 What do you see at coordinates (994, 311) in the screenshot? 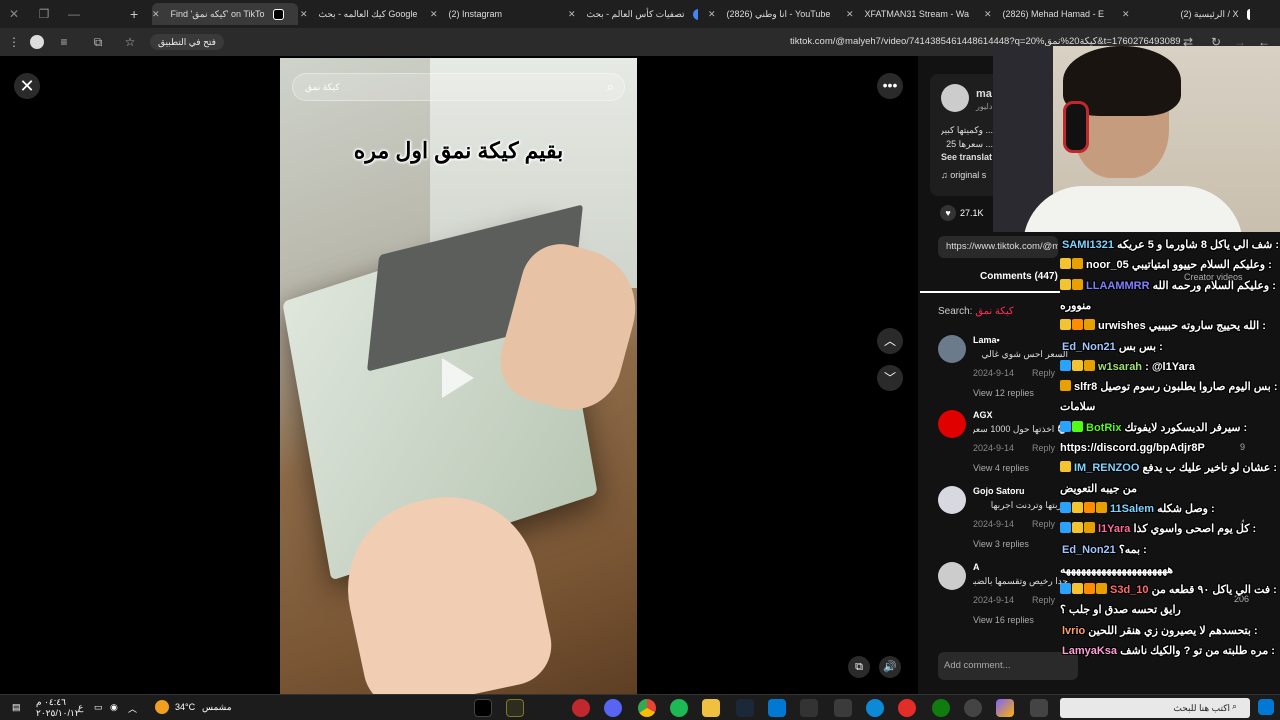
I see `search-query-link: كيكة نمق` at bounding box center [994, 311].